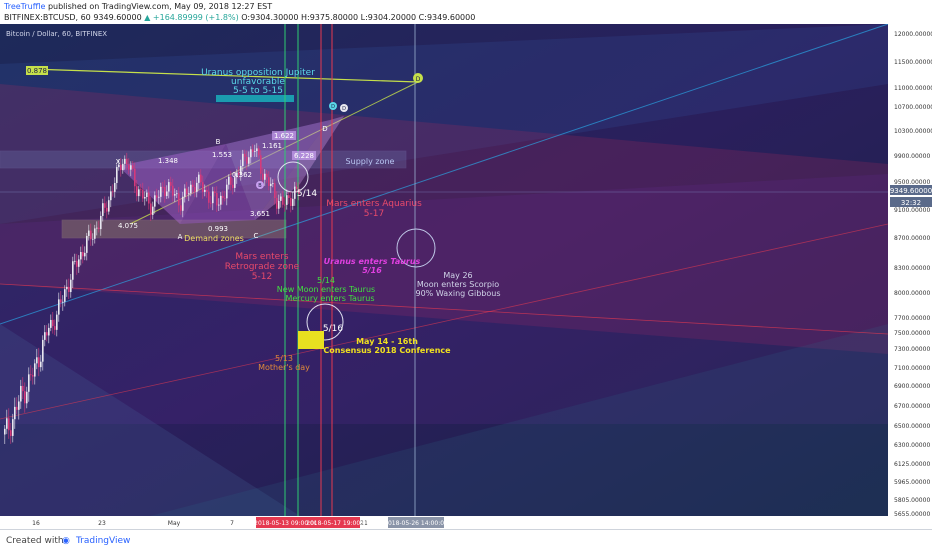 The width and height of the screenshot is (932, 551). What do you see at coordinates (326, 289) in the screenshot?
I see `new-moon-label: New Moon enters Taurus` at bounding box center [326, 289].